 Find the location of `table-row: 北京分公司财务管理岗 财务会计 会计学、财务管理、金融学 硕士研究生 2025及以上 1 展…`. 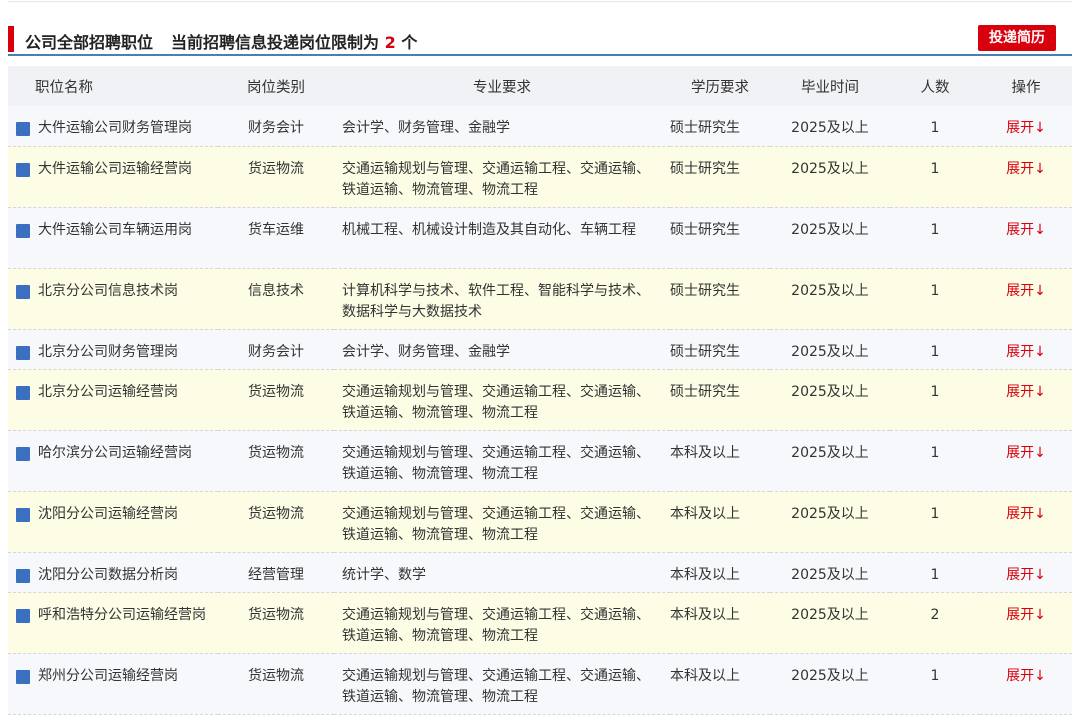

table-row: 北京分公司财务管理岗 财务会计 会计学、财务管理、金融学 硕士研究生 2025及以上 1 展… is located at coordinates (540, 349).